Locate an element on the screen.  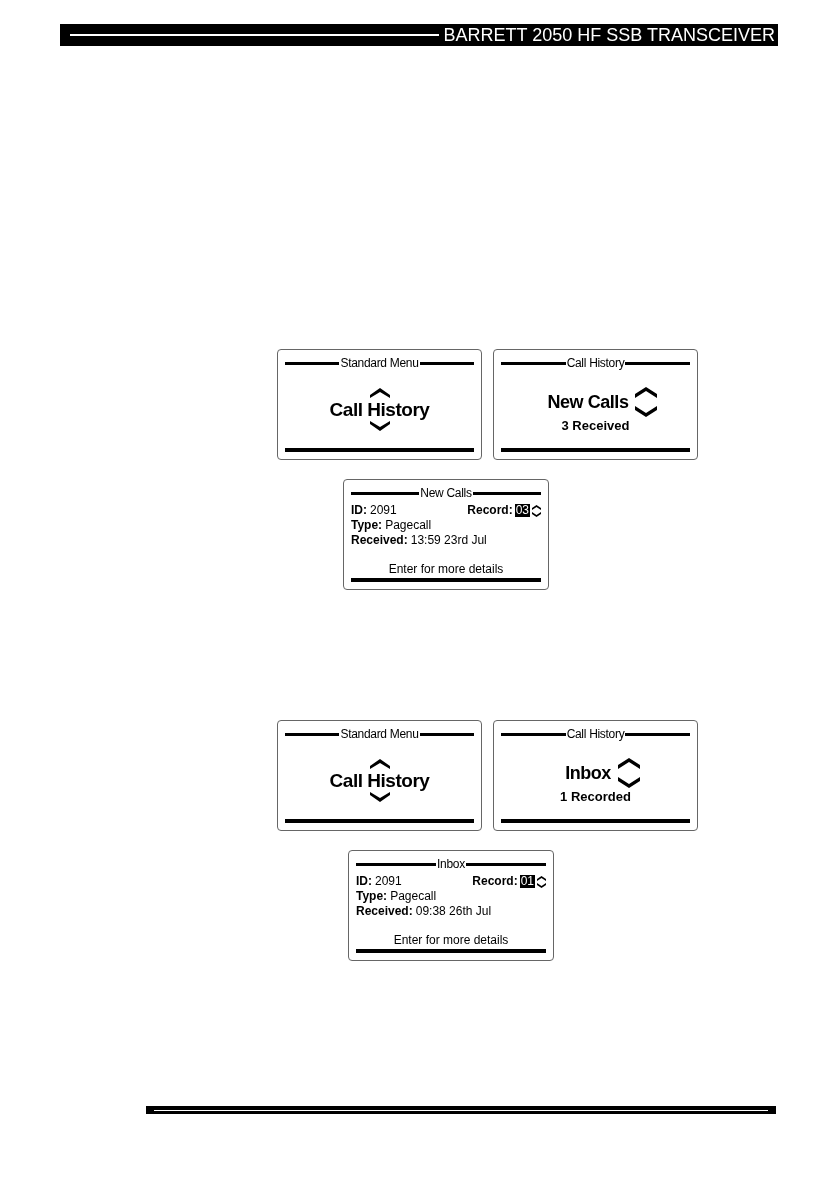
field-value: 13:59 23rd Jul is located at coordinates (448, 540).